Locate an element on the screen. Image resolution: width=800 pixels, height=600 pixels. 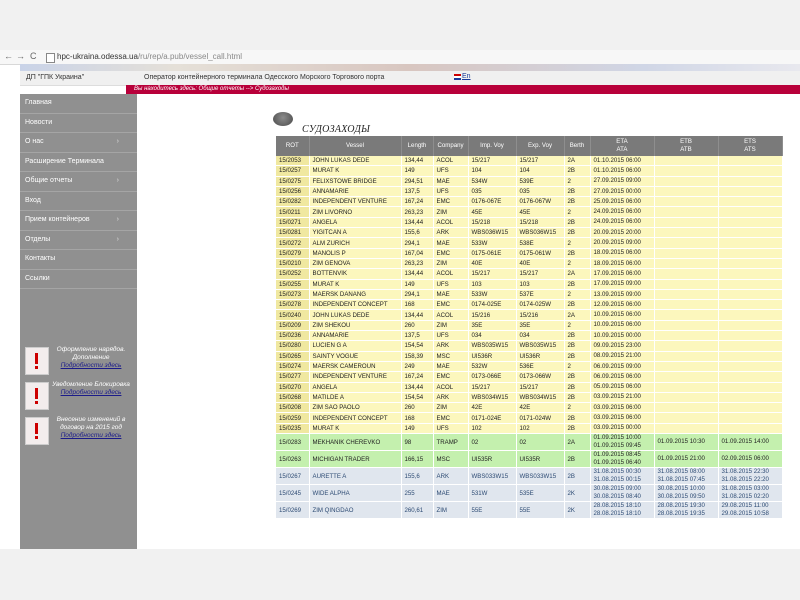
cell-company: ACOL is located at coordinates (451, 161).